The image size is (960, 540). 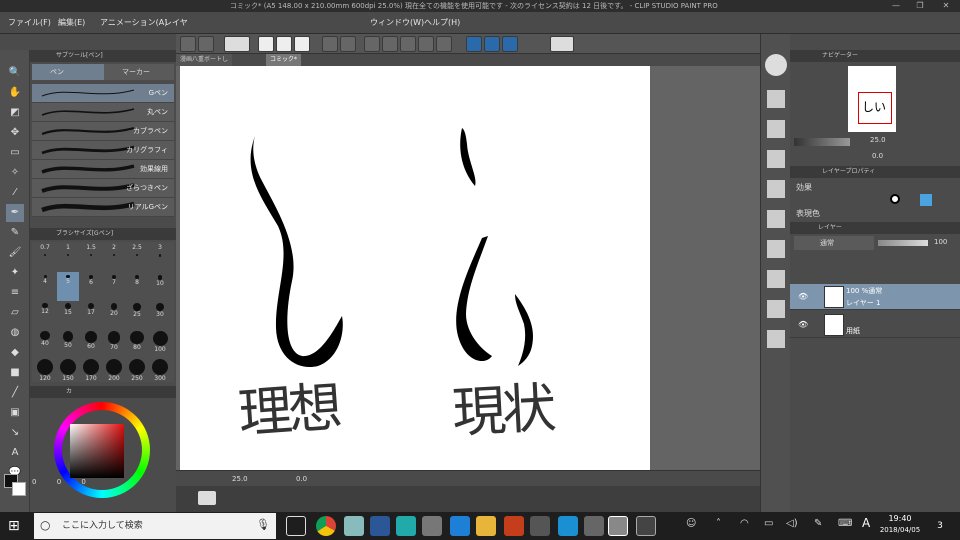 I want to click on brush-size-cell: 3, so click(x=160, y=258).